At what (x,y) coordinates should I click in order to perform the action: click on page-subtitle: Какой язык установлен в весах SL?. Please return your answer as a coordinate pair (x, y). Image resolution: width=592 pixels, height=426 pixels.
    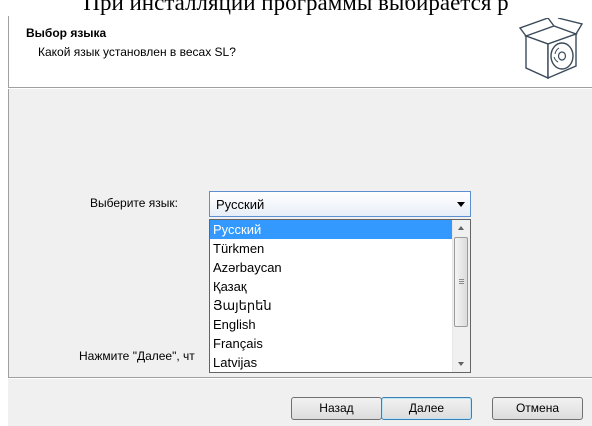
    Looking at the image, I should click on (137, 52).